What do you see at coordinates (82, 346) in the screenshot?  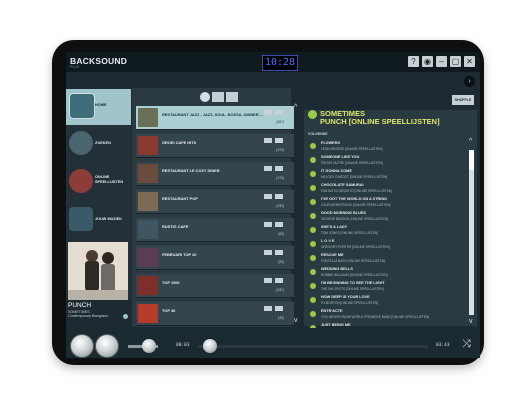 I see `deck-dial-left` at bounding box center [82, 346].